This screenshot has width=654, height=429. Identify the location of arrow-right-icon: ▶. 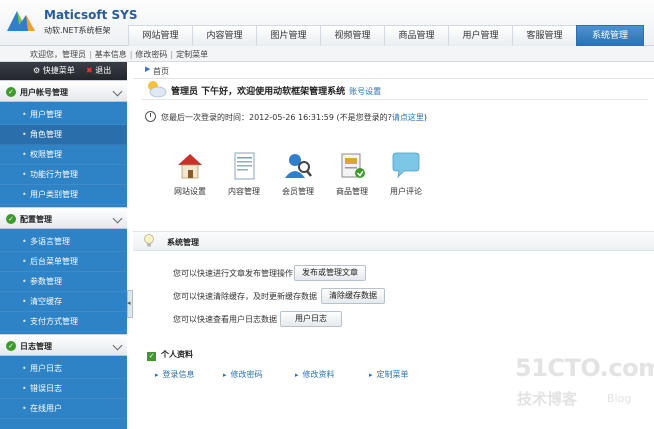
(148, 69).